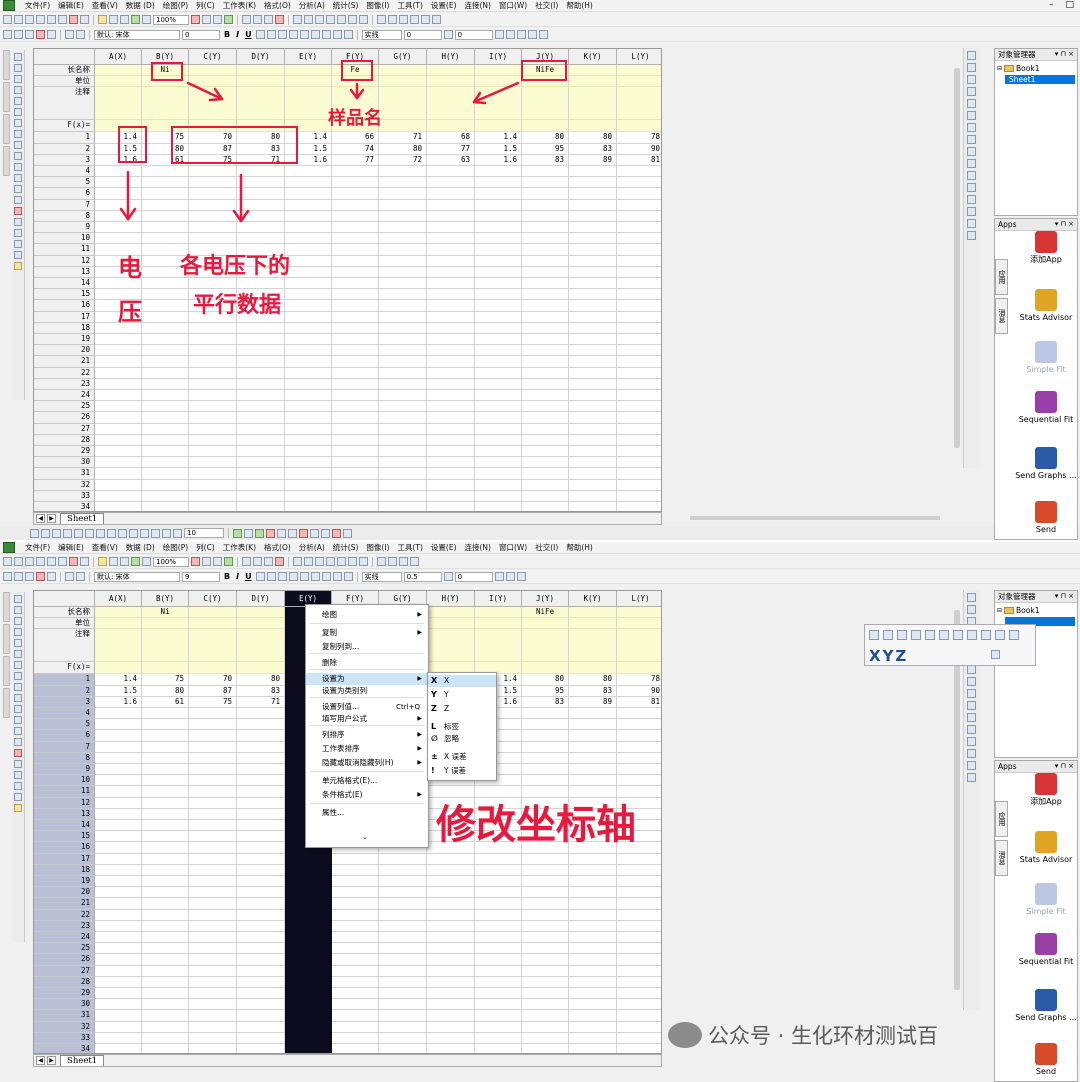 This screenshot has height=1082, width=1080. Describe the element at coordinates (144, 533) in the screenshot. I see `bottom-tool-11-icon` at that location.